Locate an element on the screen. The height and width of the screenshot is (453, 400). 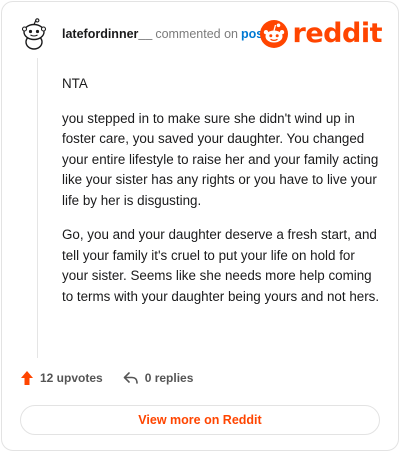
comment-header: latefordinner__ commented on post reddit is located at coordinates (200, 34).